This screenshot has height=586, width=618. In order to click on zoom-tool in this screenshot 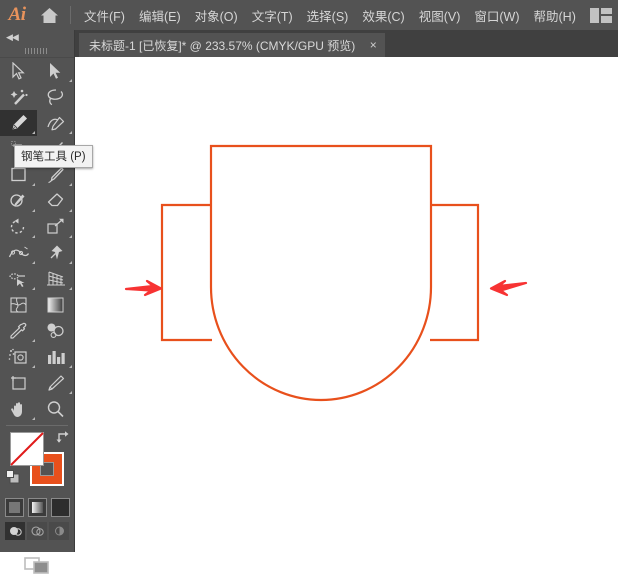, I will do `click(55, 409)`.